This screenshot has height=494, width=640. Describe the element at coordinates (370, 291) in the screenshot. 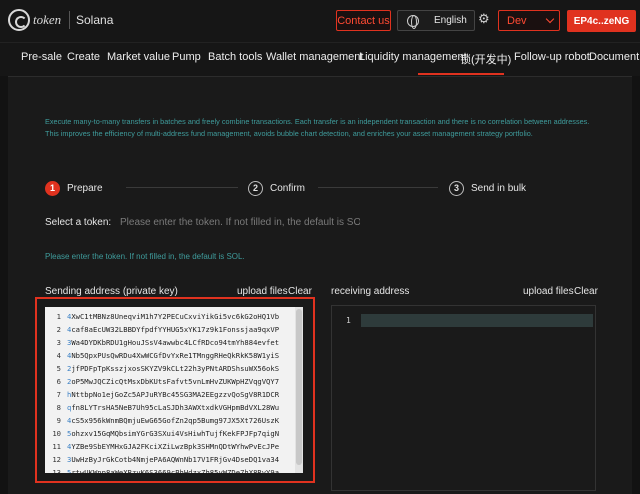

I see `receiving-address-label: receiving address` at that location.